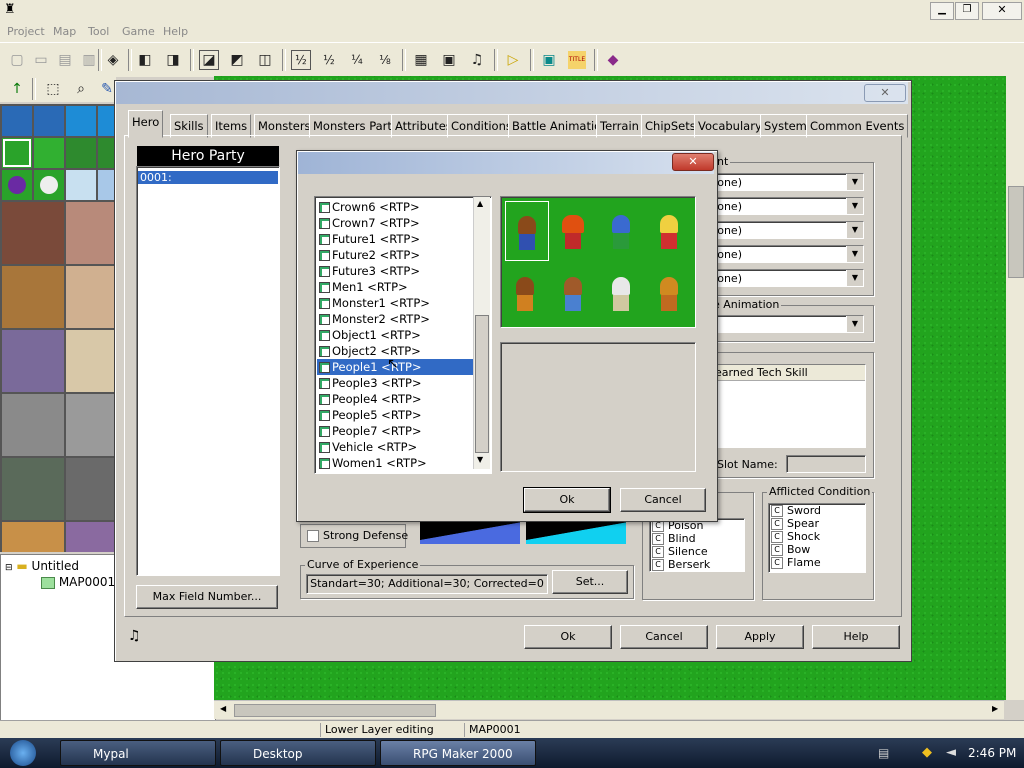 The height and width of the screenshot is (768, 1024). Describe the element at coordinates (663, 500) in the screenshot. I see `charset-cancel-button: Cancel` at that location.